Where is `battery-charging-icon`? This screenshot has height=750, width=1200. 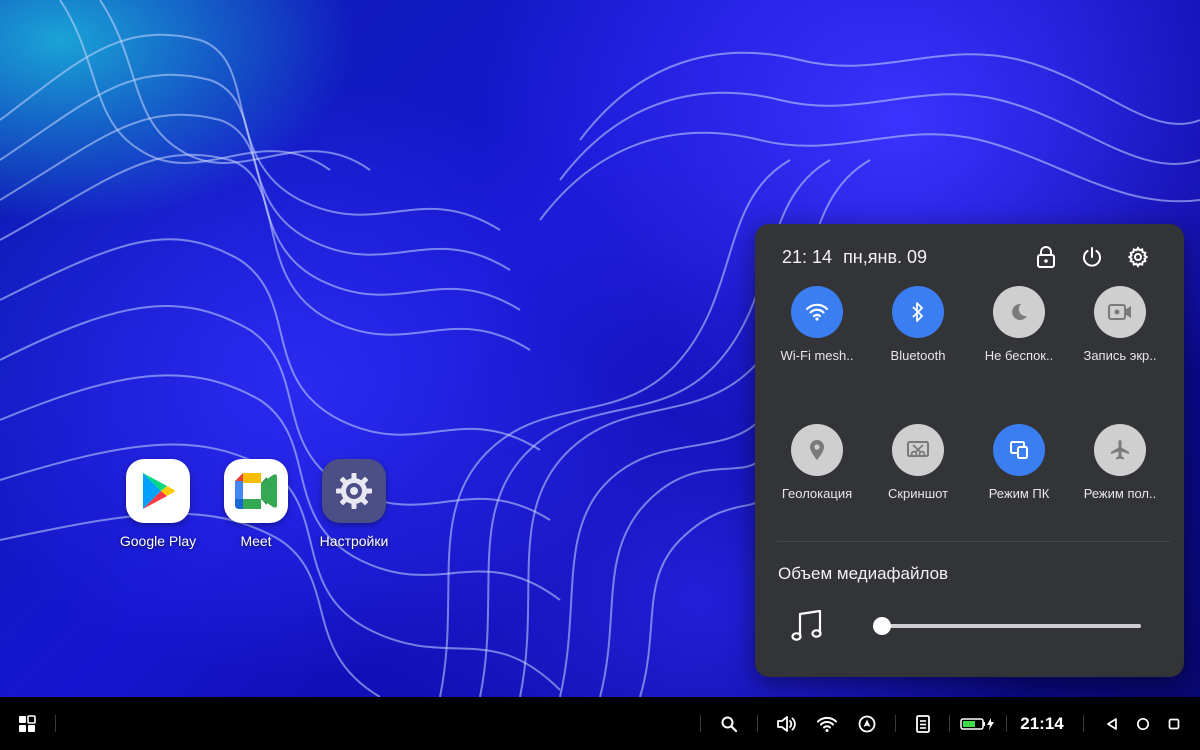 battery-charging-icon is located at coordinates (978, 723).